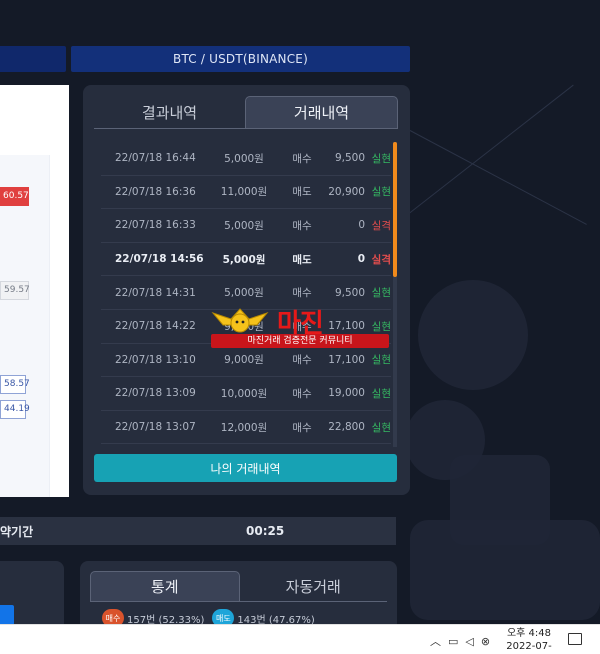  I want to click on market-tab-left, so click(33, 59).